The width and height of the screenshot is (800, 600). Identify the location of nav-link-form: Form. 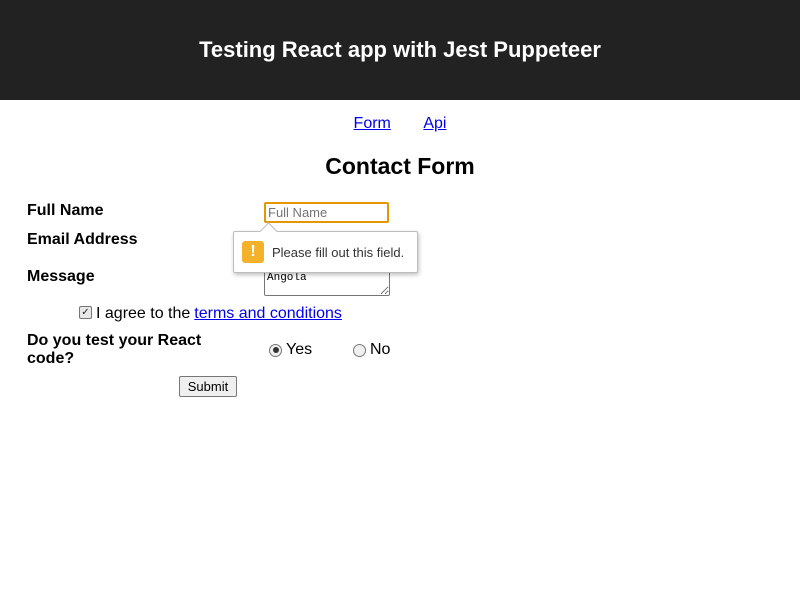
(372, 123).